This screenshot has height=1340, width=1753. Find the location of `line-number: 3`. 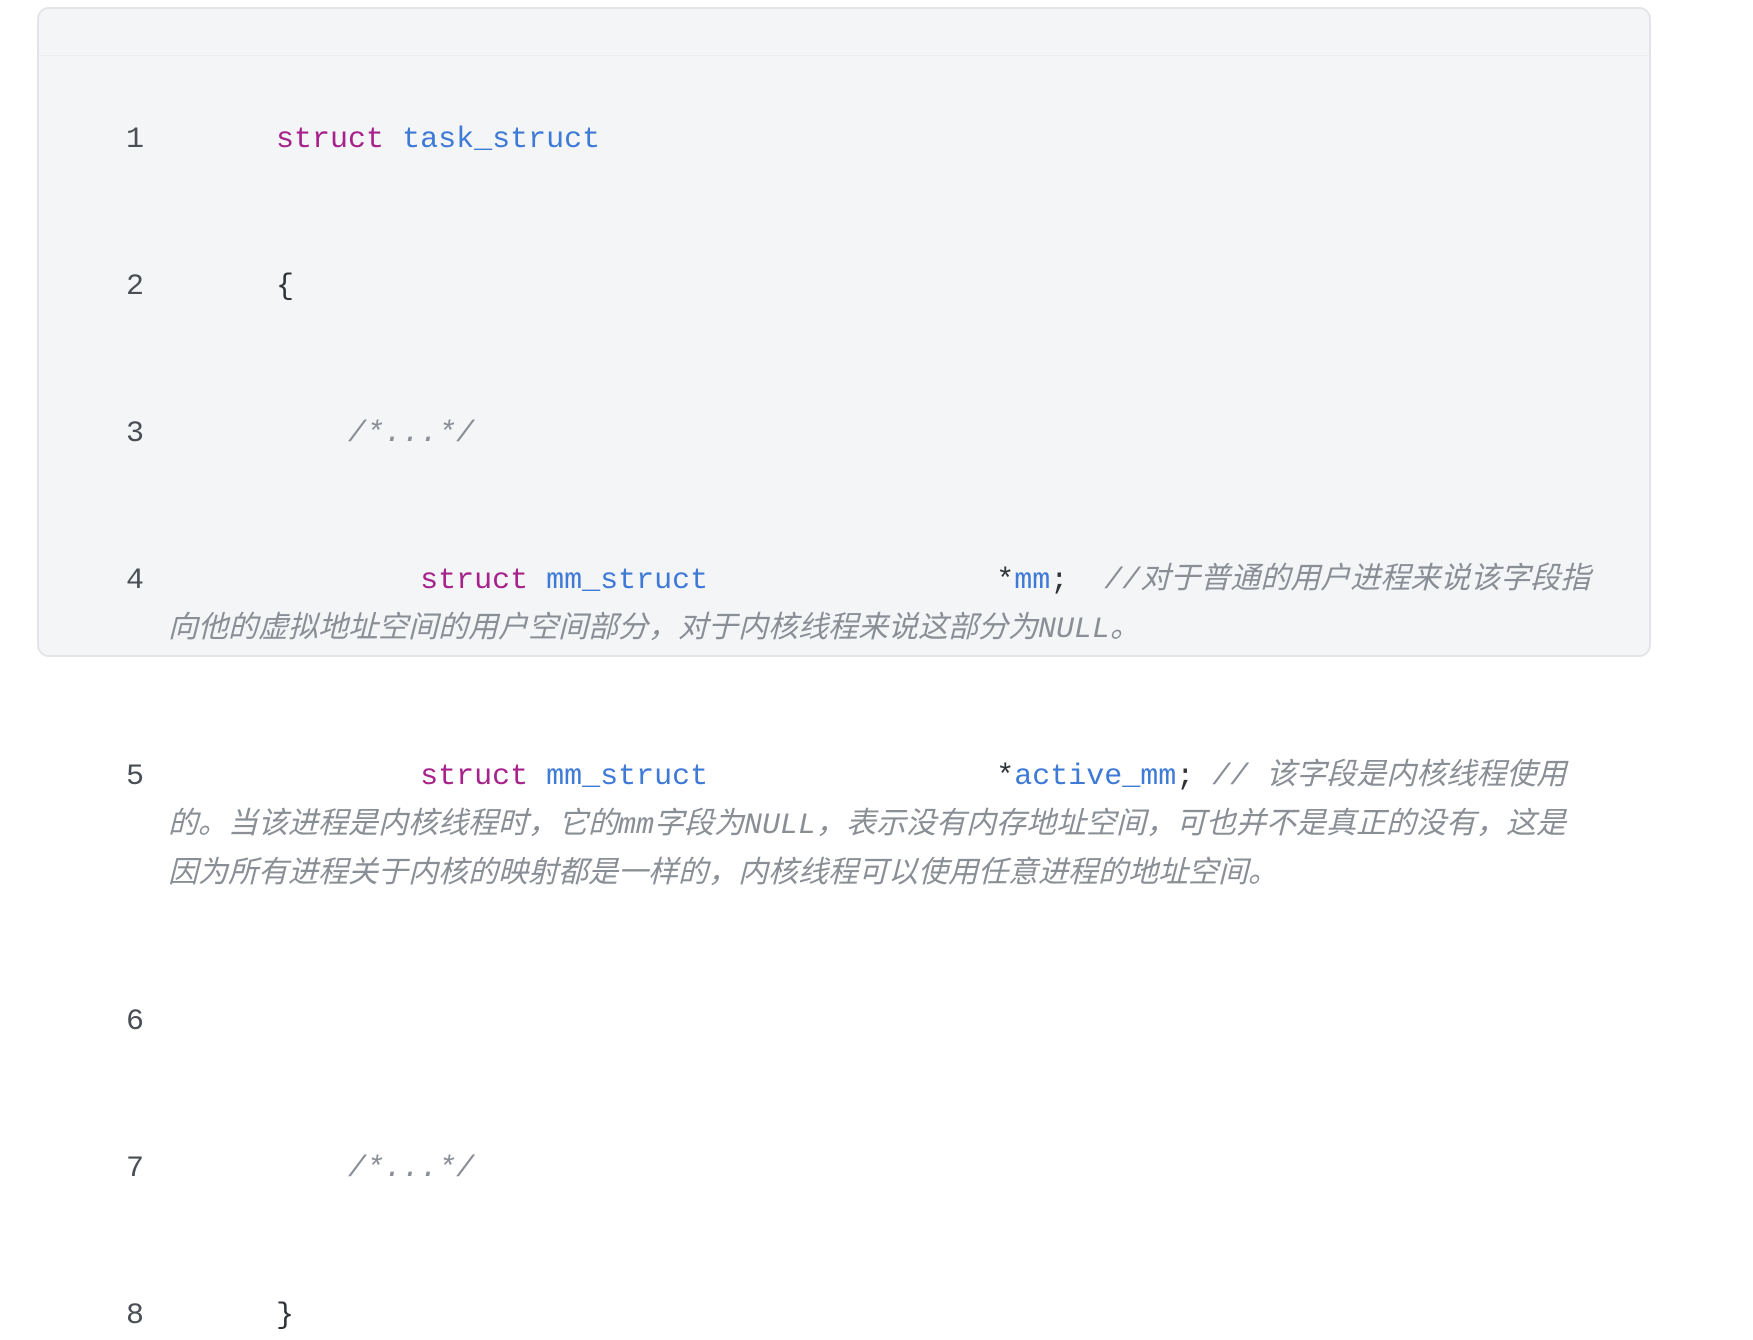

line-number: 3 is located at coordinates (134, 434).